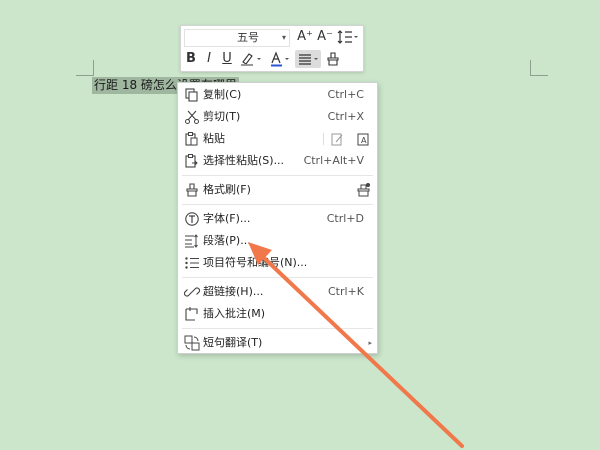 This screenshot has height=450, width=600. I want to click on menu-item-label: 短句翻译(T), so click(233, 342).